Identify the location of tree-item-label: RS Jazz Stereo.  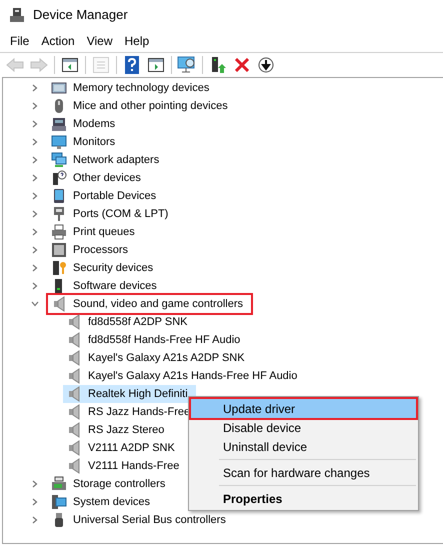
(126, 430).